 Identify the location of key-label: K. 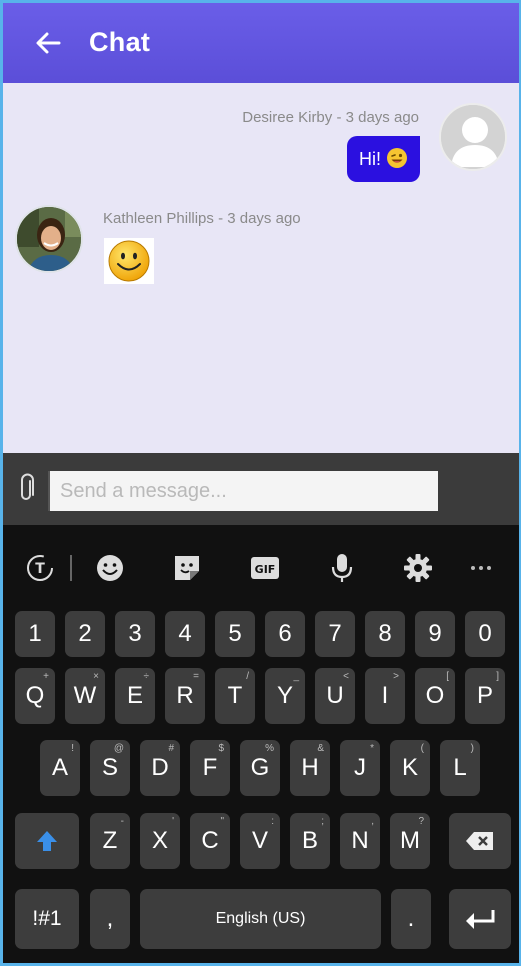
(409, 767).